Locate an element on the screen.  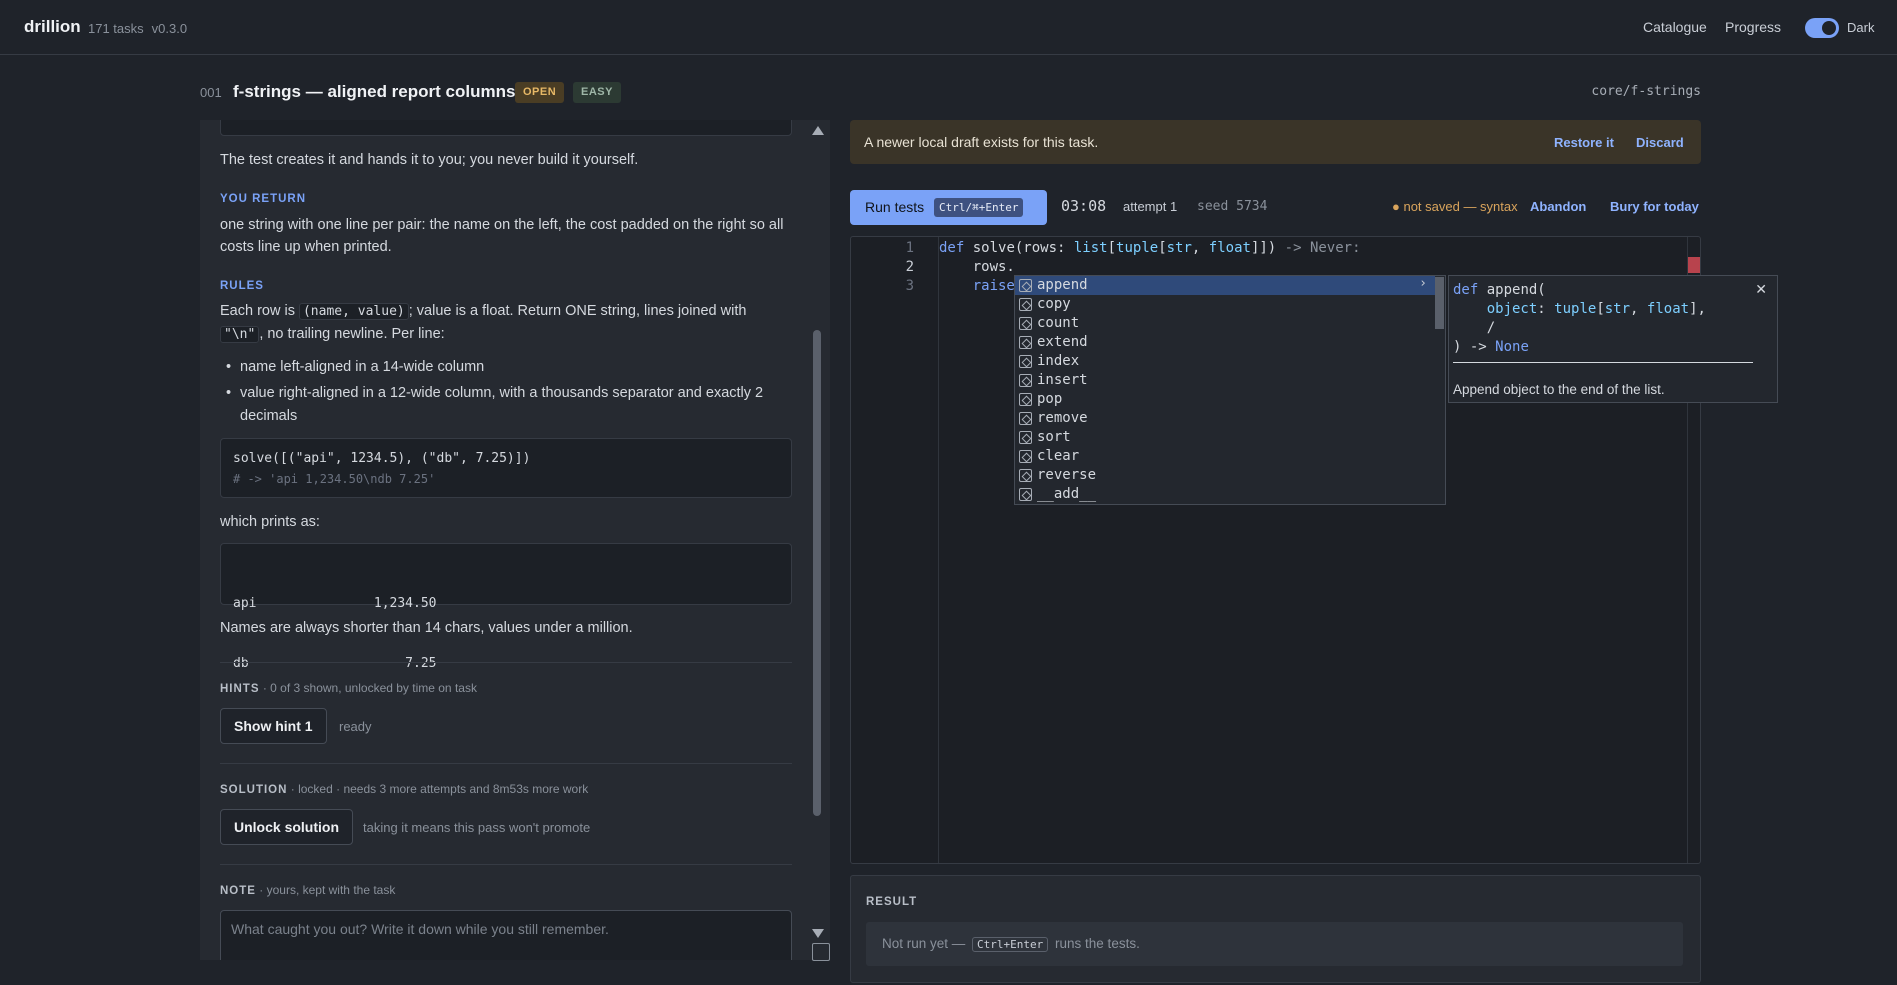
note-heading: NOTE · yours, kept with the task is located at coordinates (307, 890).